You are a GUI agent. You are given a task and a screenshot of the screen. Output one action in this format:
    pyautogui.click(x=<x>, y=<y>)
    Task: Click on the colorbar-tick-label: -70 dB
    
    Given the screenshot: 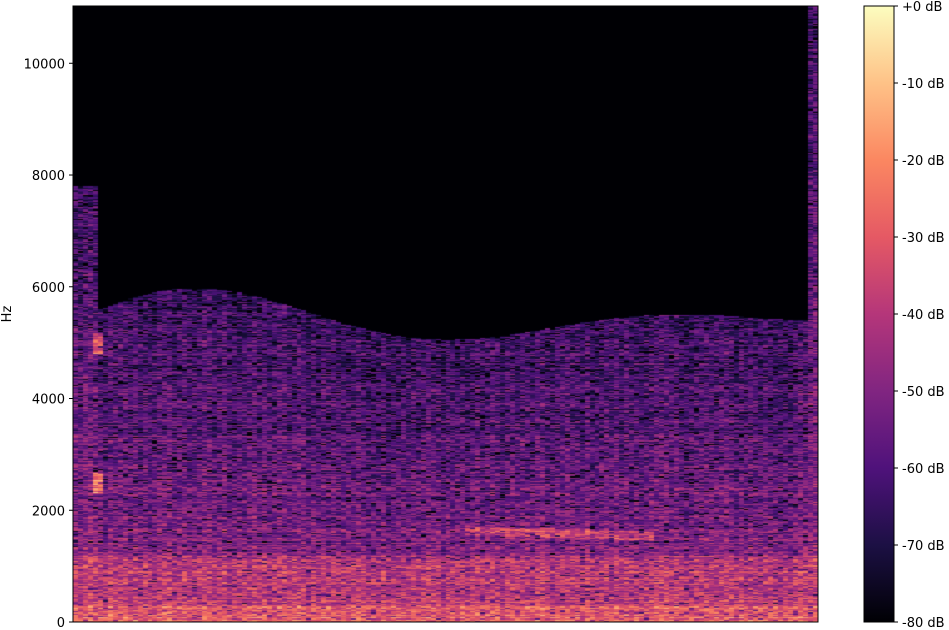 What is the action you would take?
    pyautogui.click(x=923, y=546)
    